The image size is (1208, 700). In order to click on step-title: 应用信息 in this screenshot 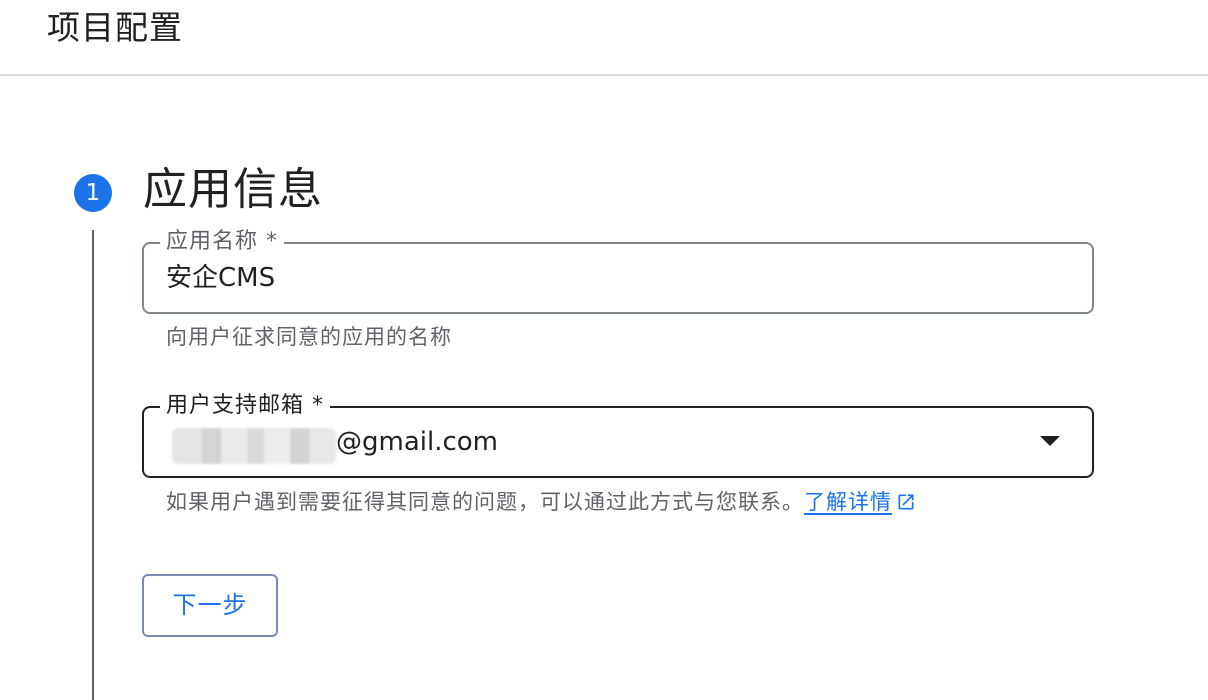, I will do `click(233, 189)`.